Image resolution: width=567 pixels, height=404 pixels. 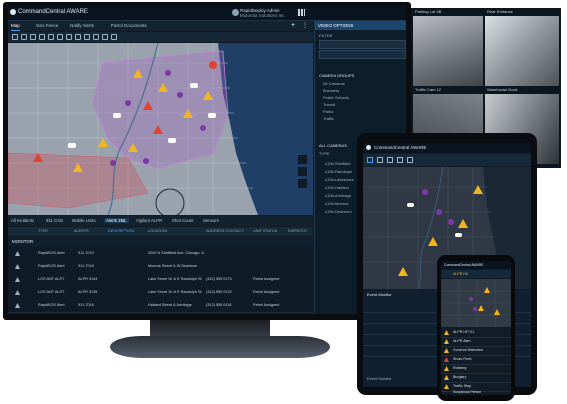 I want to click on tab-patrol-documents: Patrol Documents, so click(x=129, y=25).